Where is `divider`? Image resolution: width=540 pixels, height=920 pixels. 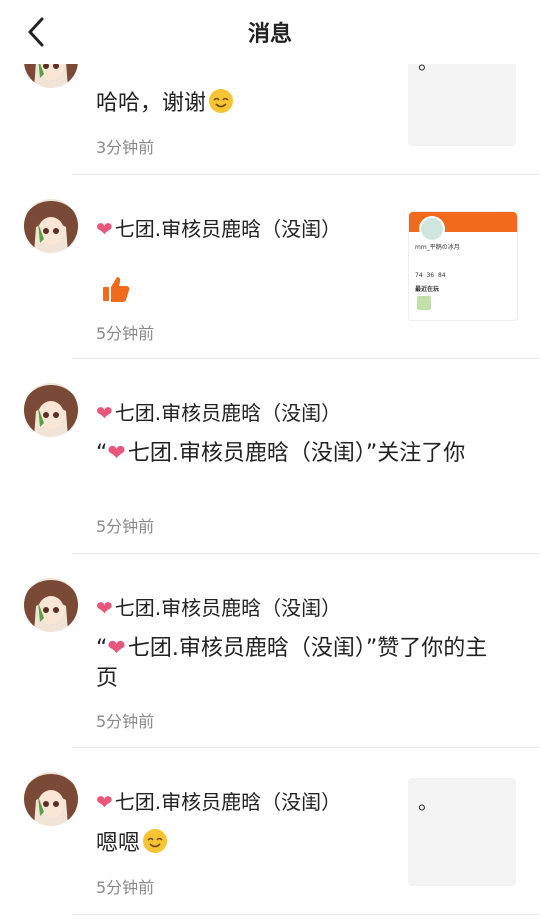 divider is located at coordinates (306, 914).